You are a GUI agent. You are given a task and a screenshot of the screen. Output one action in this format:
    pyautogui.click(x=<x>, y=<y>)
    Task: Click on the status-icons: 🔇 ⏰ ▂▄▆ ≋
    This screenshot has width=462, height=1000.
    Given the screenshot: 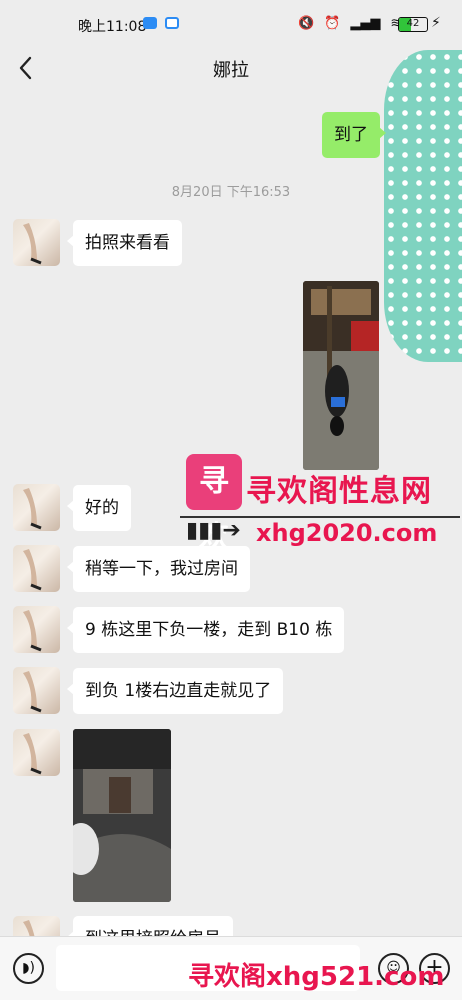 What is the action you would take?
    pyautogui.click(x=349, y=24)
    